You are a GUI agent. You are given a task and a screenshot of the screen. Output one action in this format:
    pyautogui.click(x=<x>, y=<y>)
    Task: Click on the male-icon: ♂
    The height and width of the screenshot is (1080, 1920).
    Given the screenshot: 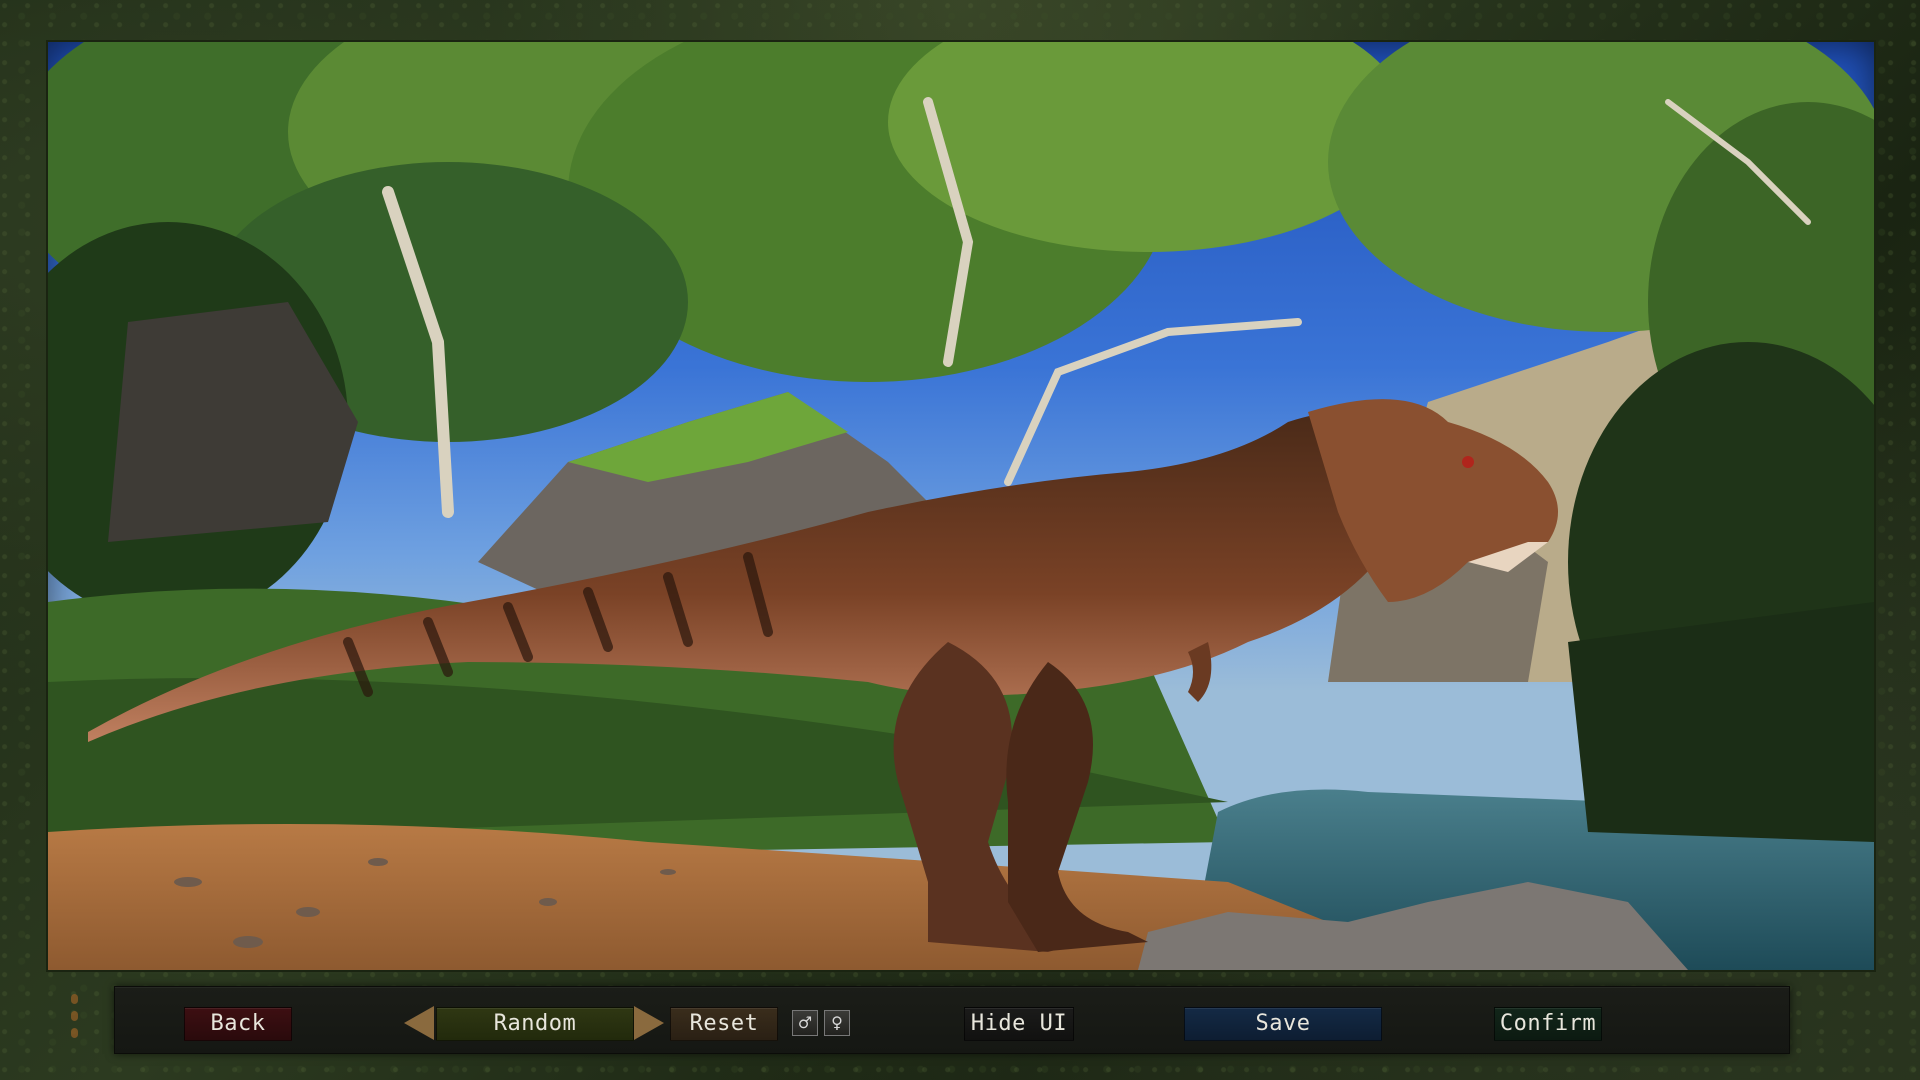 What is the action you would take?
    pyautogui.click(x=805, y=1023)
    